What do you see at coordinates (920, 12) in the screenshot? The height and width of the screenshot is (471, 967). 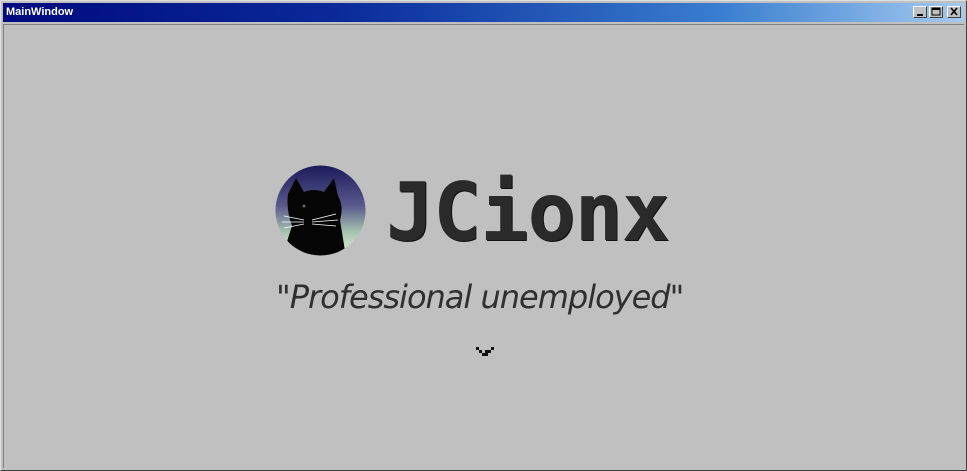 I see `minimize-button` at bounding box center [920, 12].